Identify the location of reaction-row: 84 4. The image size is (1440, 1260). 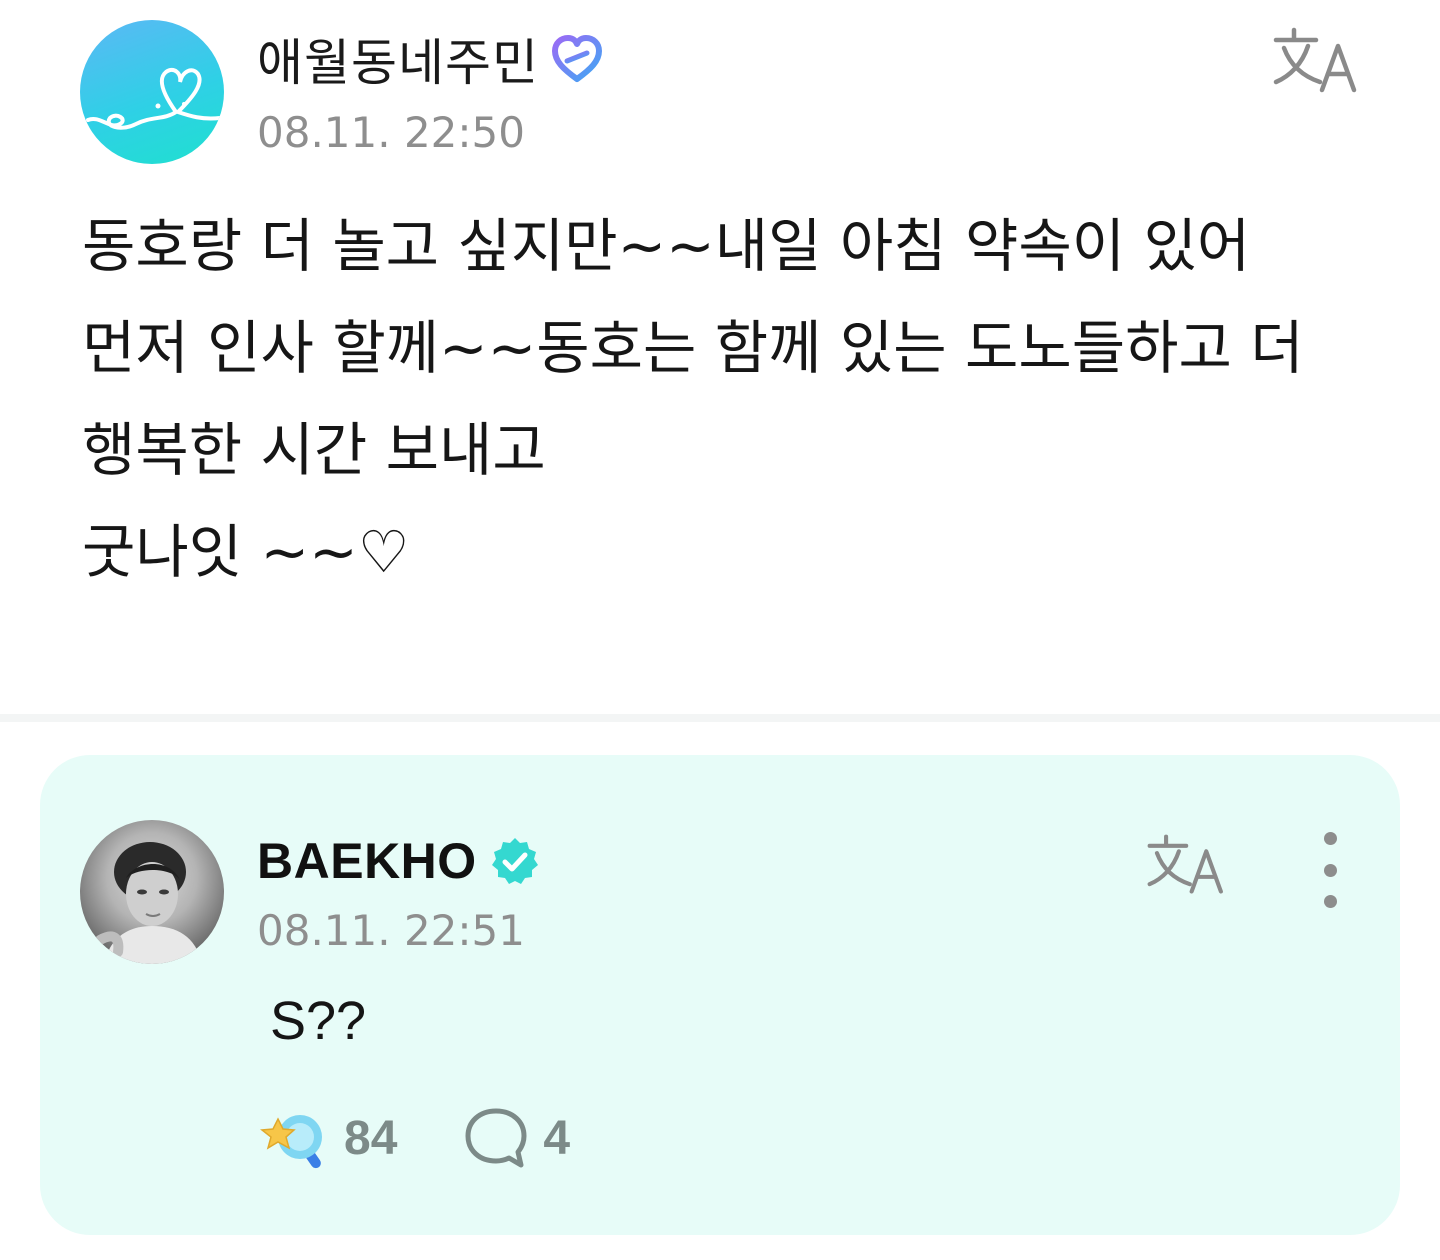
(414, 1138).